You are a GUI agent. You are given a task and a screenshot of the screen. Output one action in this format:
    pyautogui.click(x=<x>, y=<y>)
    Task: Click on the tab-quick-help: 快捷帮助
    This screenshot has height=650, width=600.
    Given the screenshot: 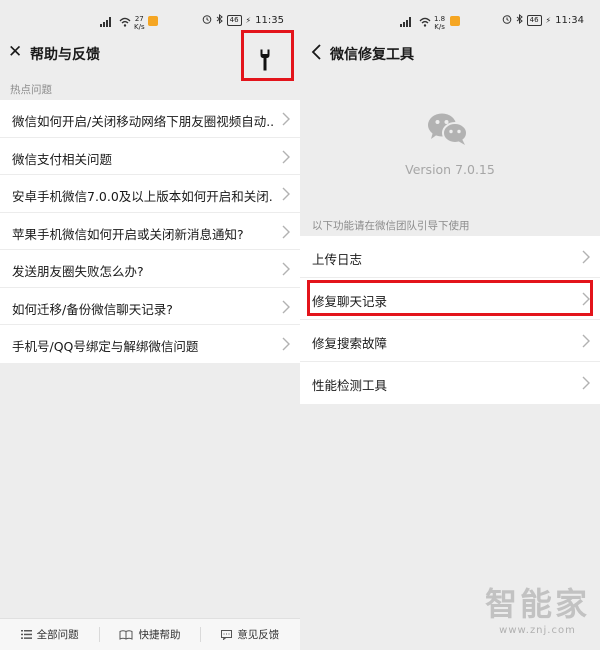 What is the action you would take?
    pyautogui.click(x=150, y=634)
    